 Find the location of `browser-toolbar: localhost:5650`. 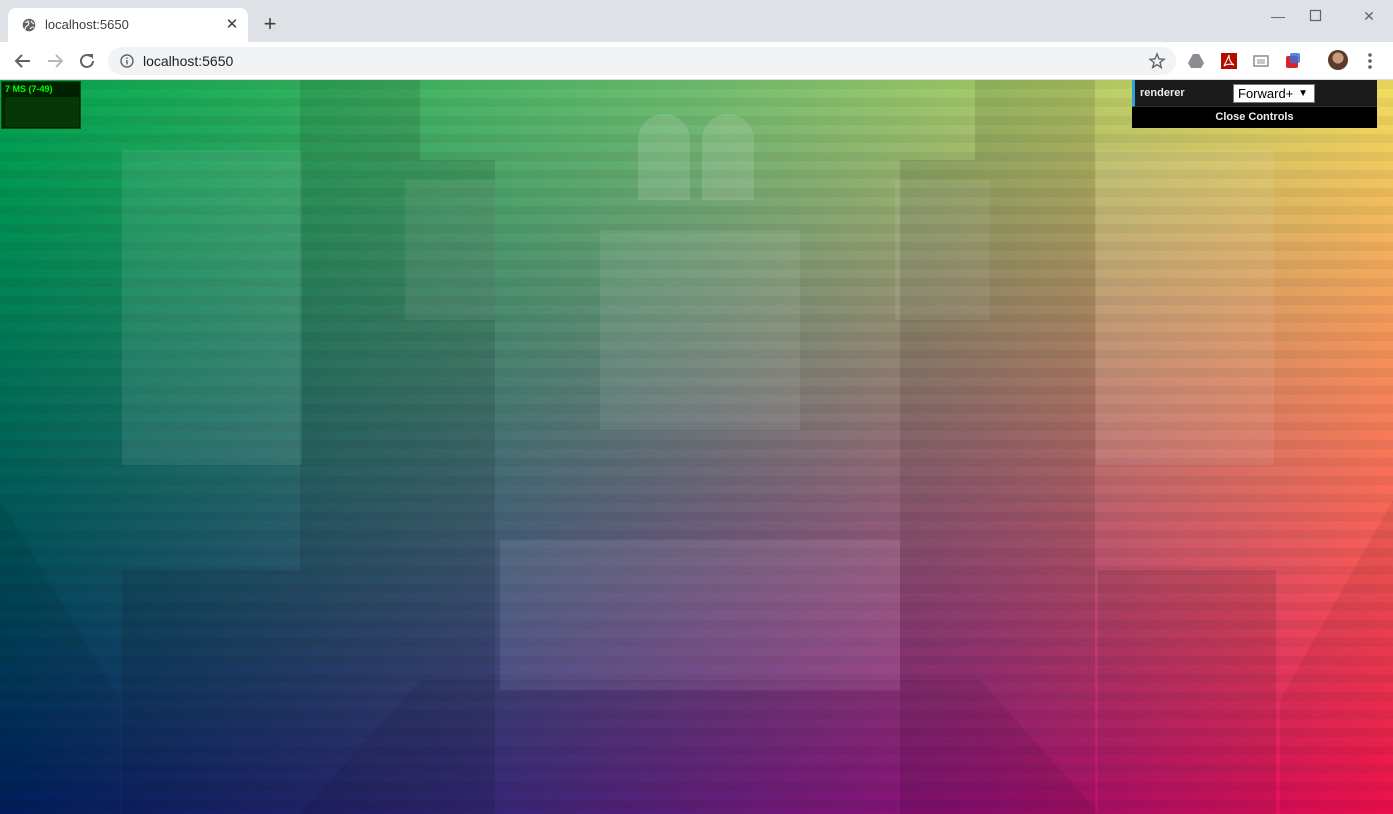

browser-toolbar: localhost:5650 is located at coordinates (696, 61).